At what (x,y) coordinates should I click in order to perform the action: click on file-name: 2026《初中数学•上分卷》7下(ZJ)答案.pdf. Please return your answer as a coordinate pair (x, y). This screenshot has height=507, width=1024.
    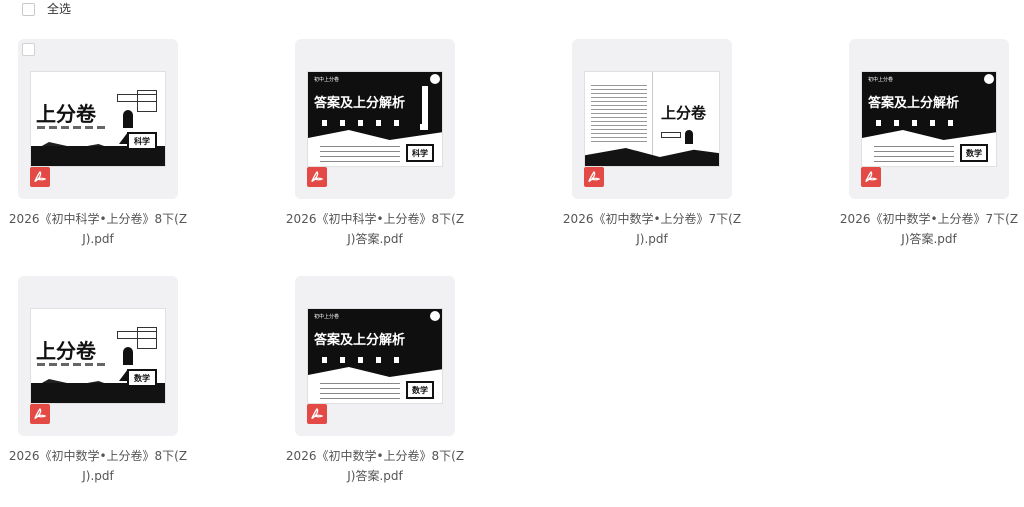
    Looking at the image, I should click on (929, 229).